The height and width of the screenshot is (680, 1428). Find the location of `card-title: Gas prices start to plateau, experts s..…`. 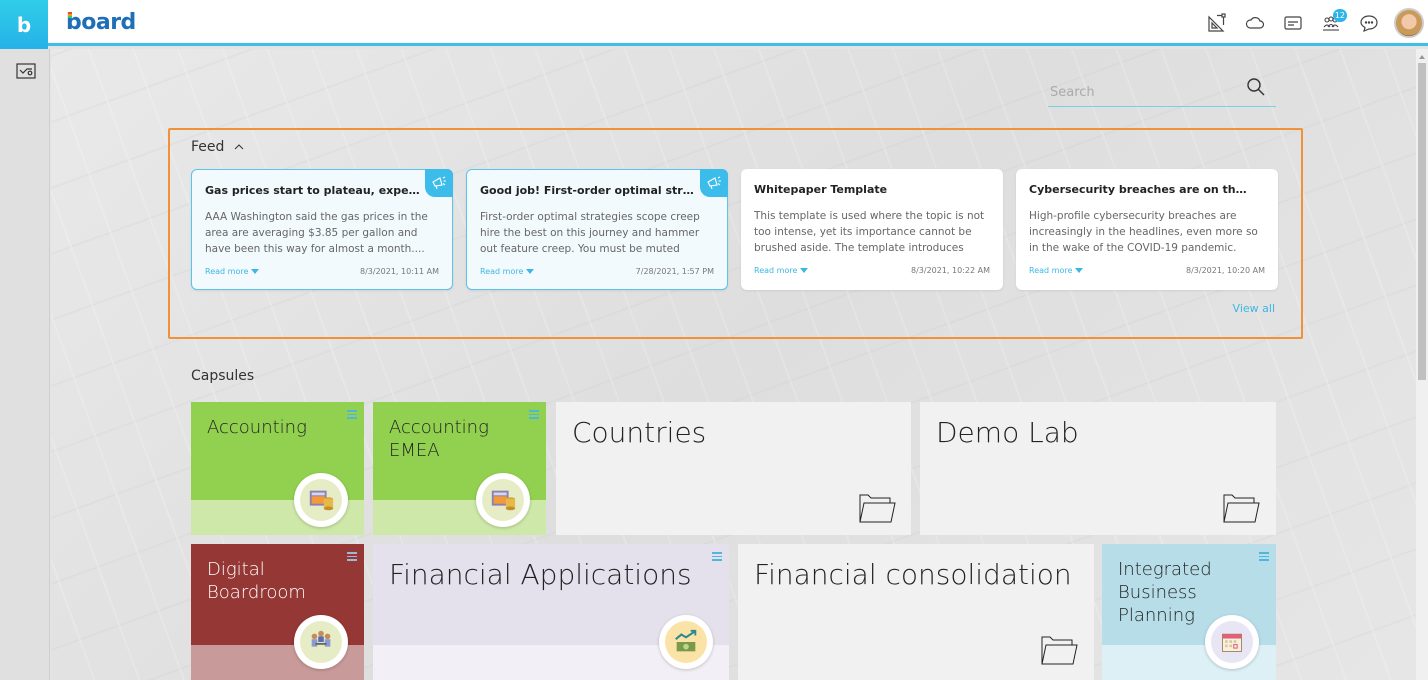

card-title: Gas prices start to plateau, experts s..… is located at coordinates (315, 190).